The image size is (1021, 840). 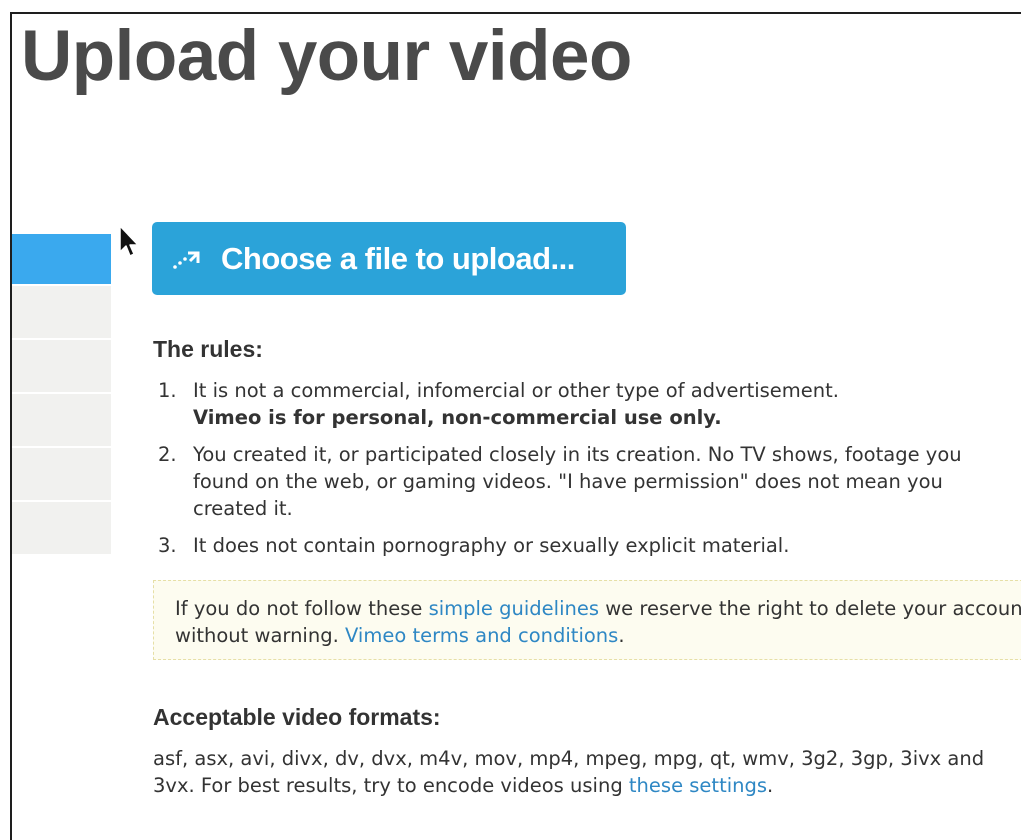 What do you see at coordinates (302, 608) in the screenshot?
I see `notice-text: If you do not follow these` at bounding box center [302, 608].